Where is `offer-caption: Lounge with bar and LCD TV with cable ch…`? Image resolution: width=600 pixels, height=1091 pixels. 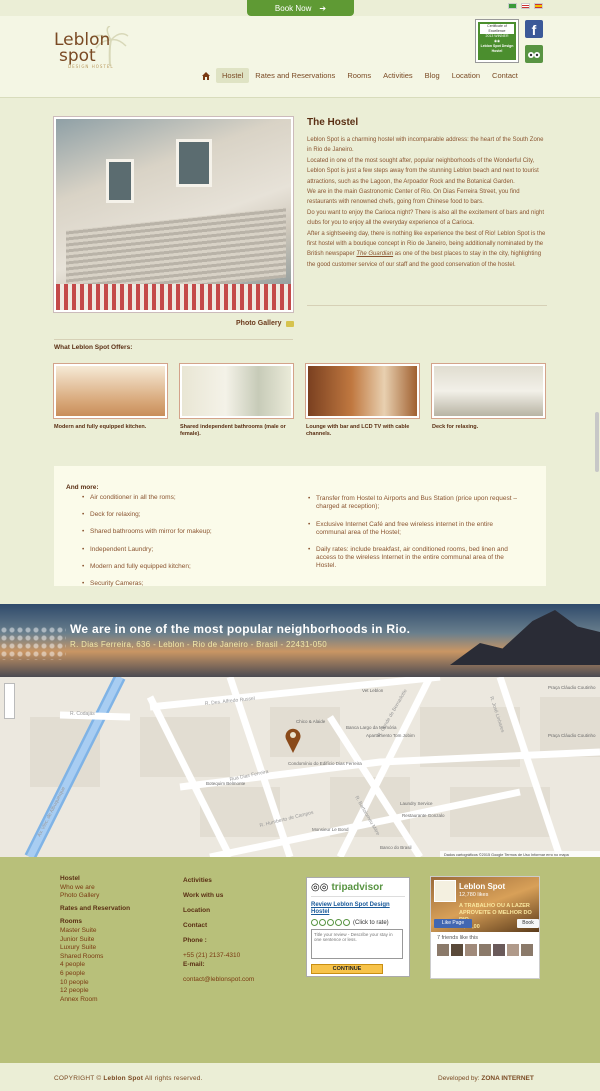
offer-caption: Lounge with bar and LCD TV with cable ch… is located at coordinates (358, 430).